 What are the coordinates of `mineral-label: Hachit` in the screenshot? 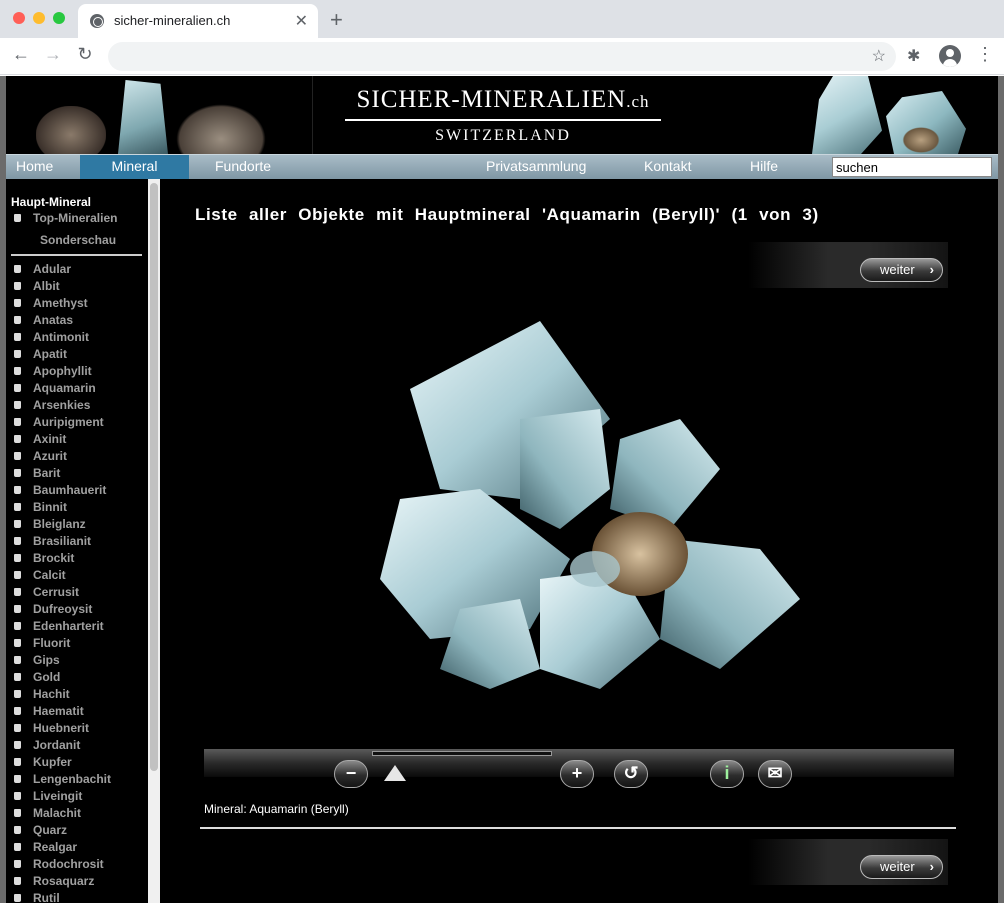 It's located at (51, 694).